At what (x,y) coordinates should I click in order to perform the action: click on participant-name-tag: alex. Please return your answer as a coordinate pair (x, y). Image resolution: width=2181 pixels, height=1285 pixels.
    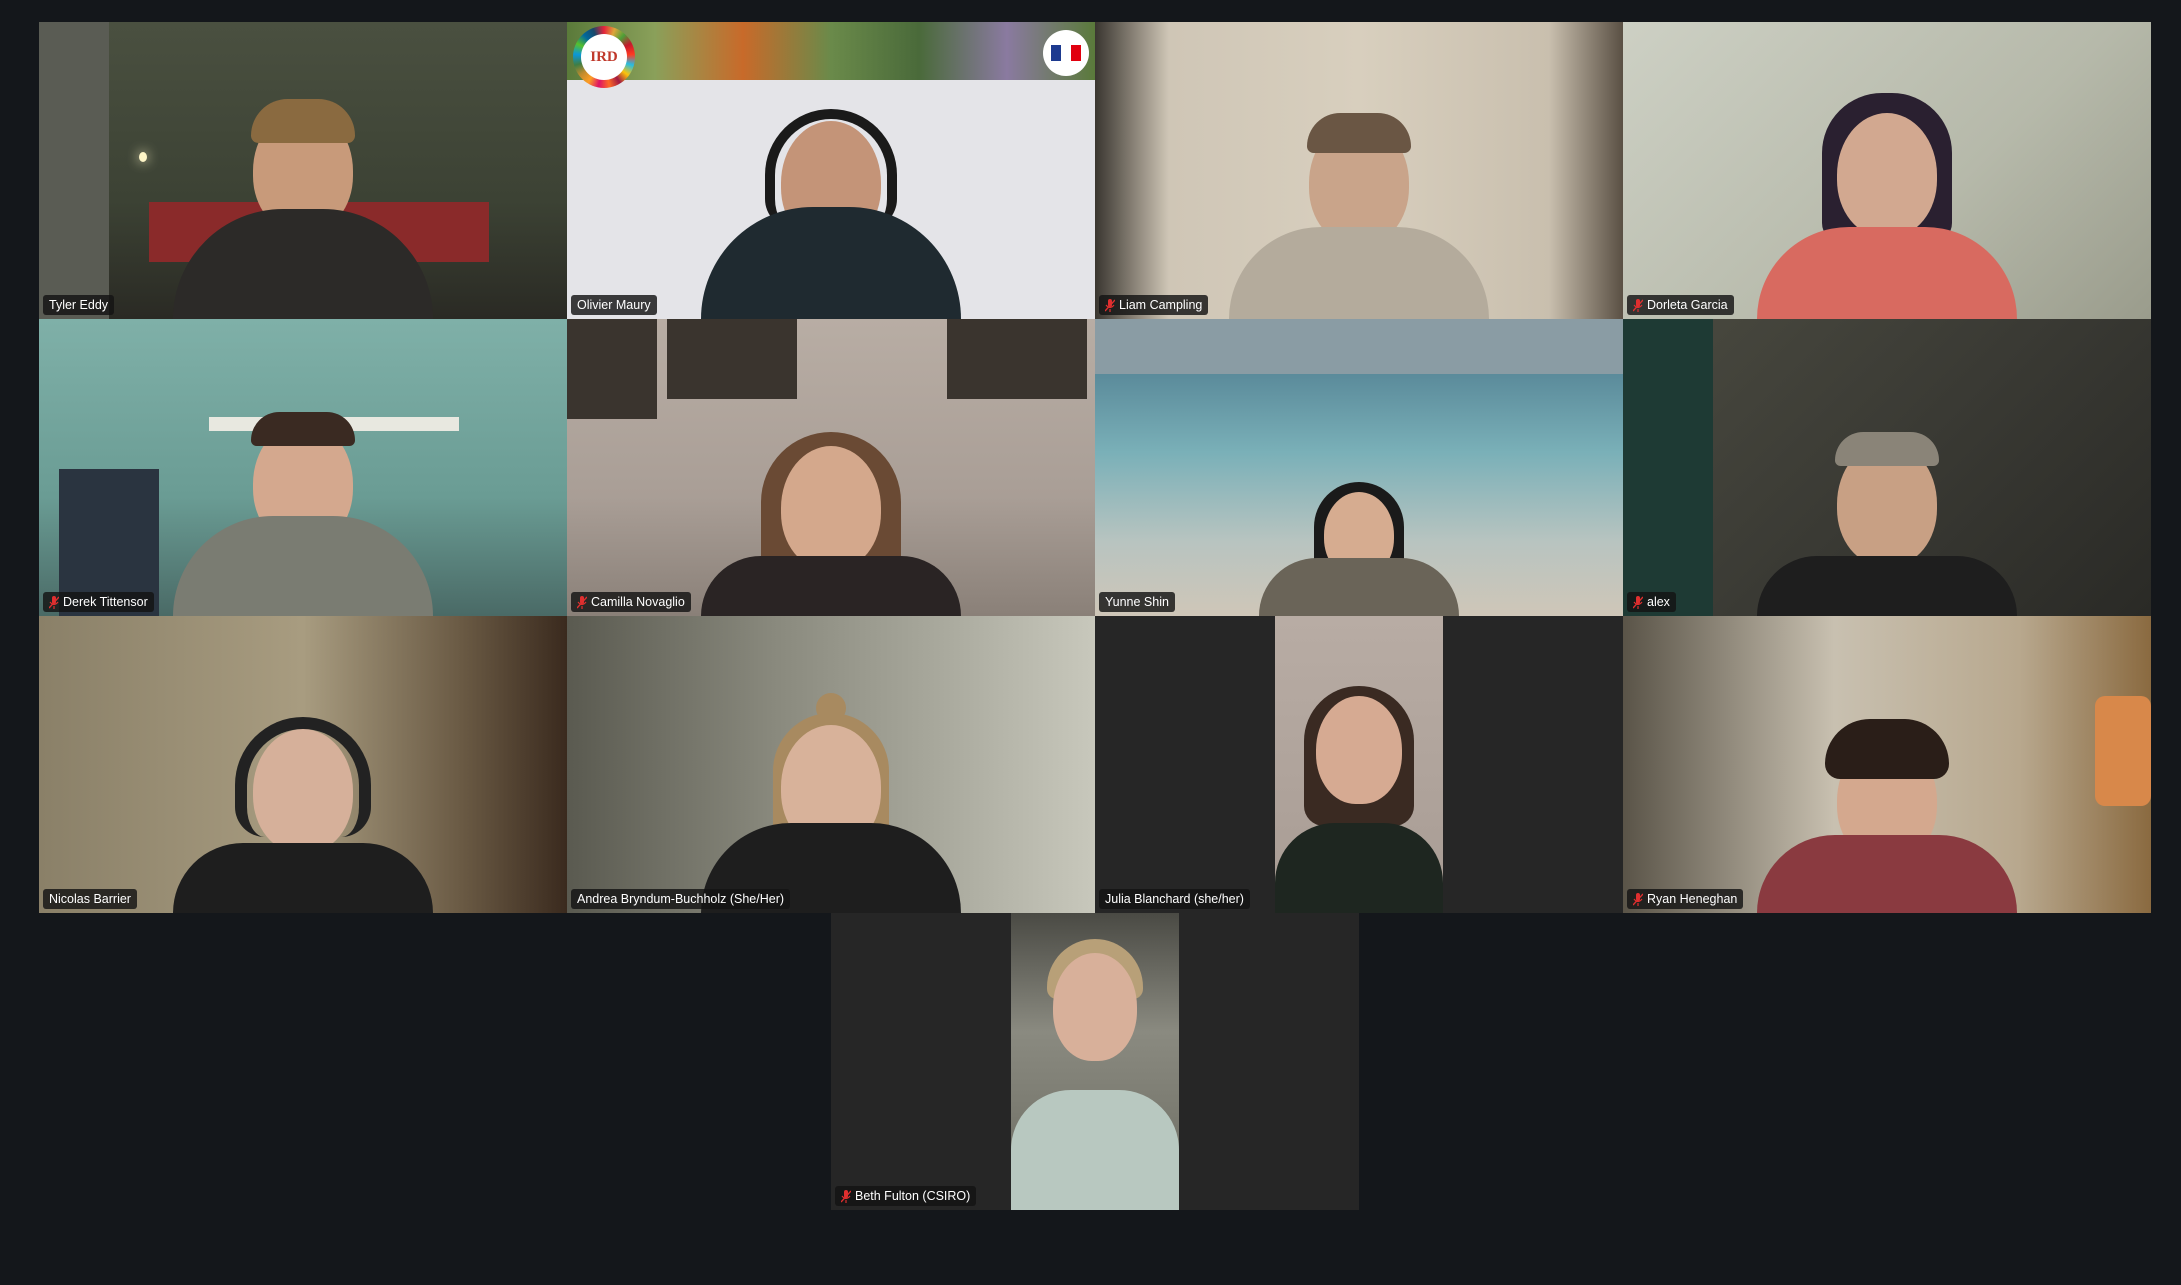
    Looking at the image, I should click on (1651, 602).